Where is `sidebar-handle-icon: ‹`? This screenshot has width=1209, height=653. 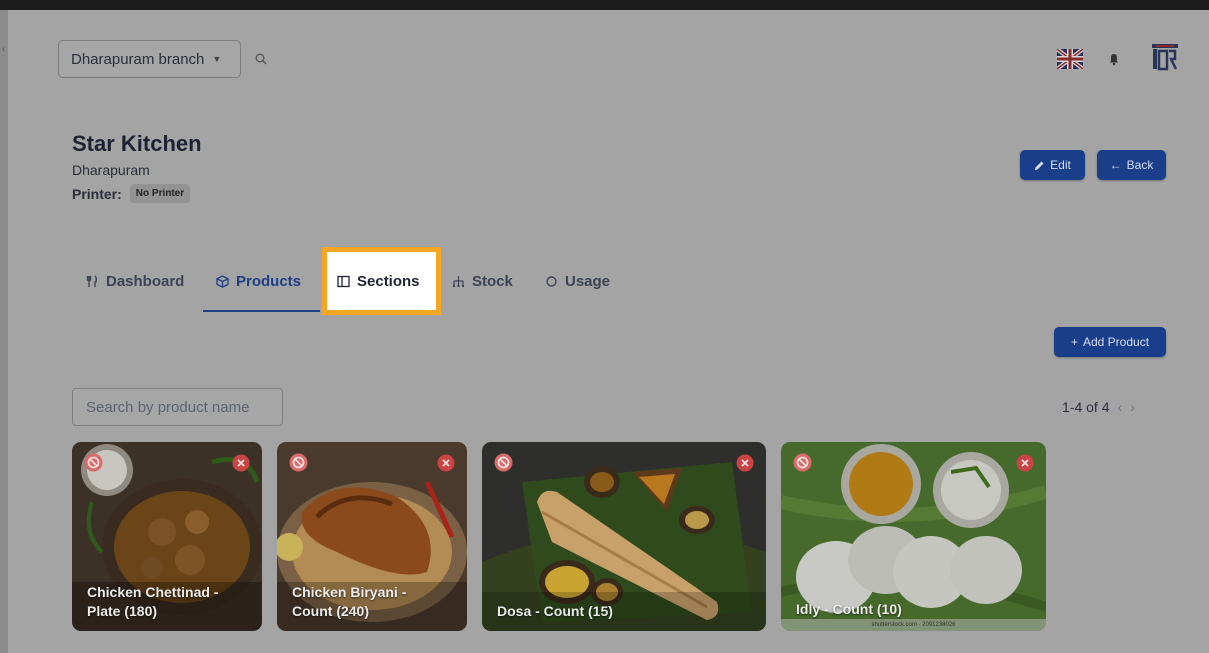
sidebar-handle-icon: ‹ is located at coordinates (4, 50).